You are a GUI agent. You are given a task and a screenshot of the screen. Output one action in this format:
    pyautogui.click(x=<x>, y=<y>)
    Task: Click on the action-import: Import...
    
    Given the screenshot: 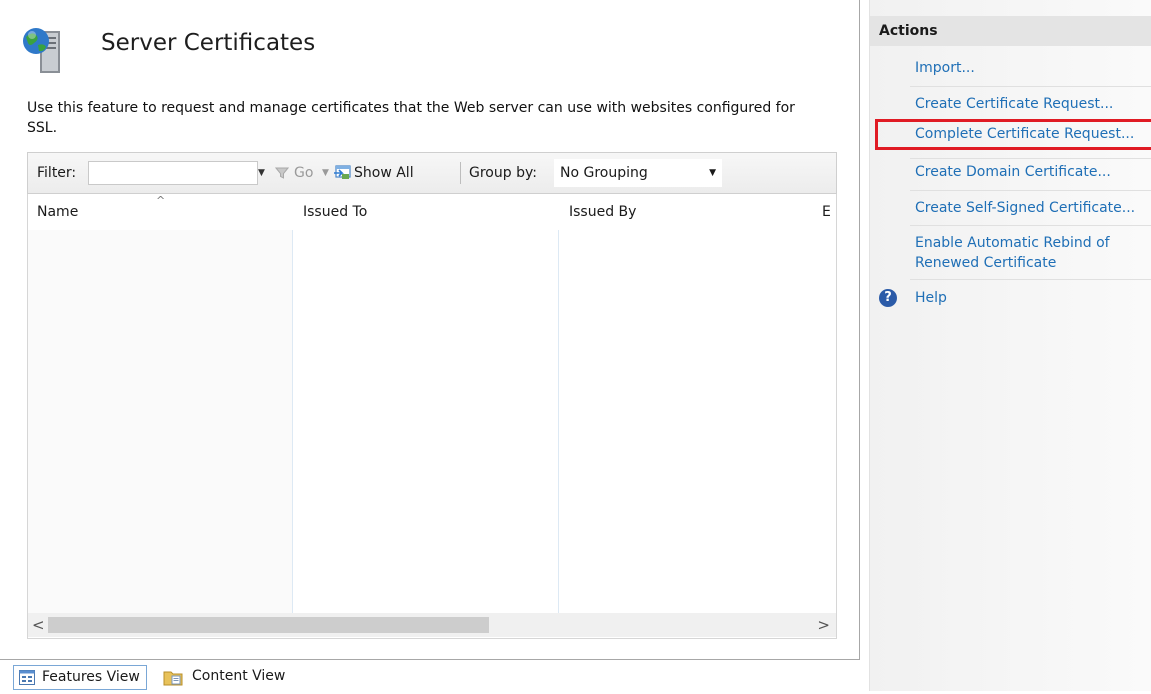 What is the action you would take?
    pyautogui.click(x=945, y=68)
    